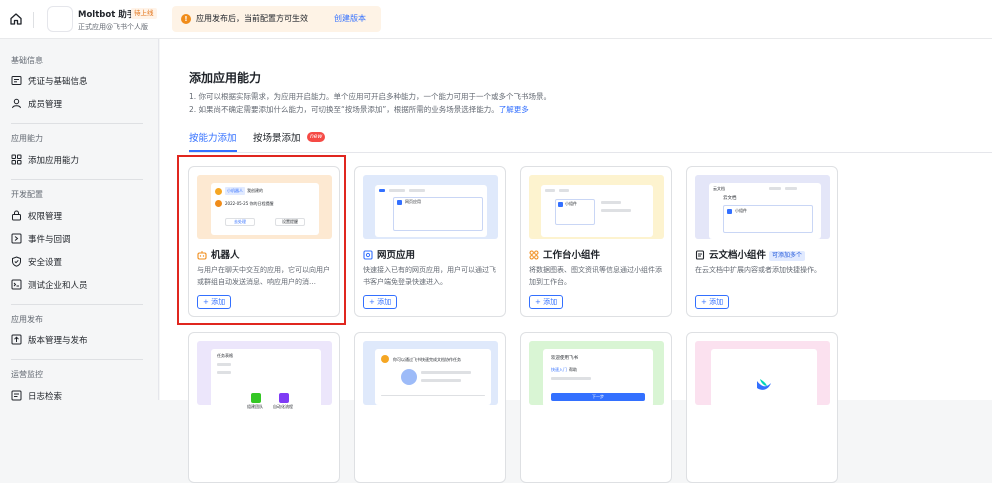  I want to click on lock-icon, so click(16, 215).